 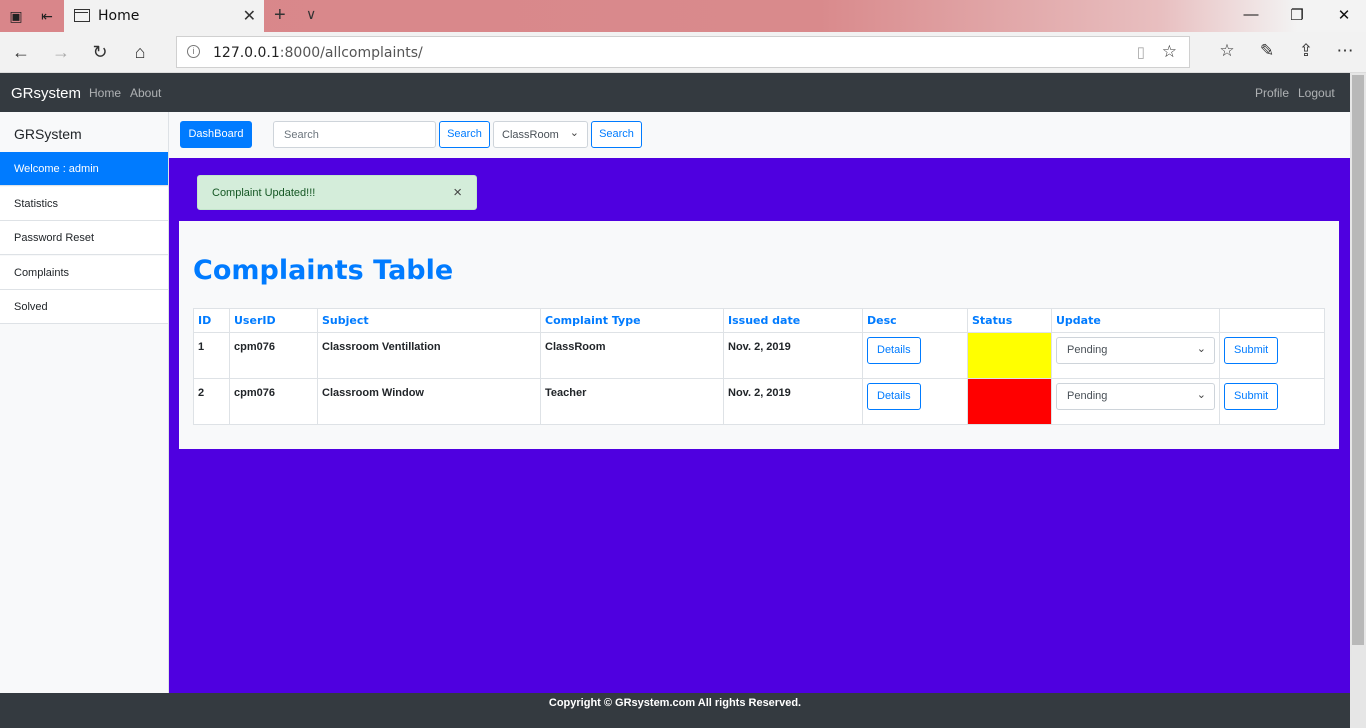 I want to click on cell-type: ClassRoom, so click(x=632, y=355).